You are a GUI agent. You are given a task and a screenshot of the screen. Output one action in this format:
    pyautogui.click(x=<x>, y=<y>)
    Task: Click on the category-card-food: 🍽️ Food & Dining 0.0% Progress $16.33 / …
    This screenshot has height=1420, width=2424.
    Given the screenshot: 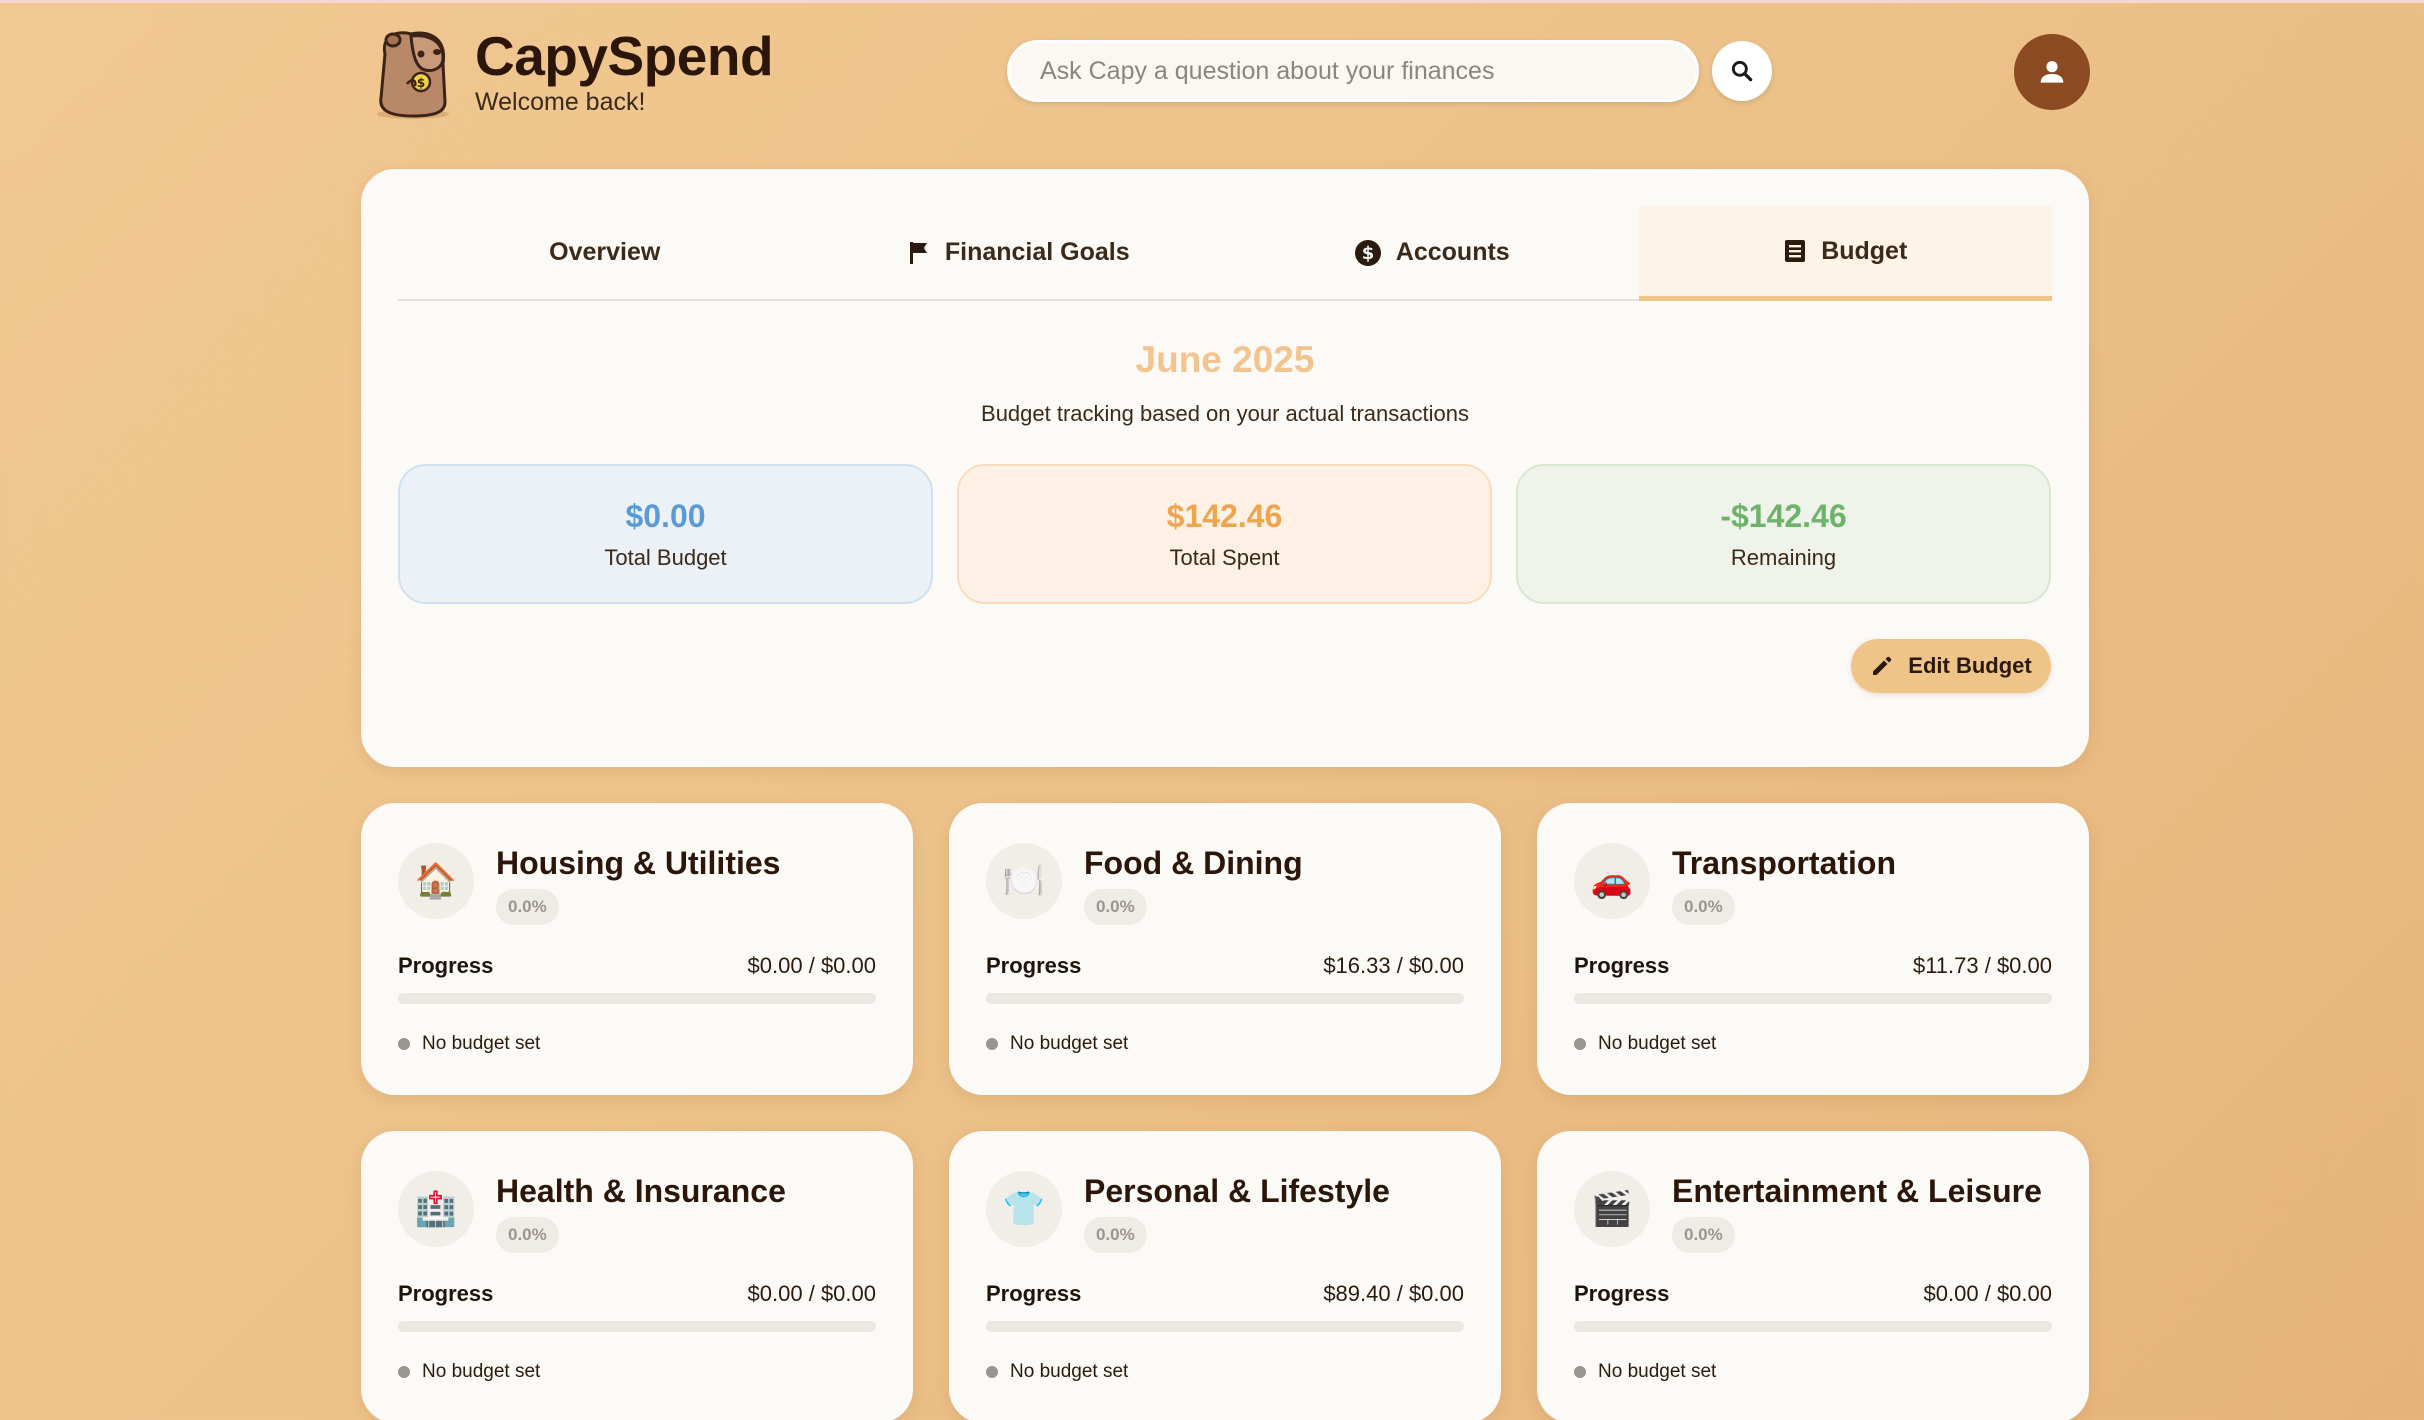 What is the action you would take?
    pyautogui.click(x=1225, y=949)
    